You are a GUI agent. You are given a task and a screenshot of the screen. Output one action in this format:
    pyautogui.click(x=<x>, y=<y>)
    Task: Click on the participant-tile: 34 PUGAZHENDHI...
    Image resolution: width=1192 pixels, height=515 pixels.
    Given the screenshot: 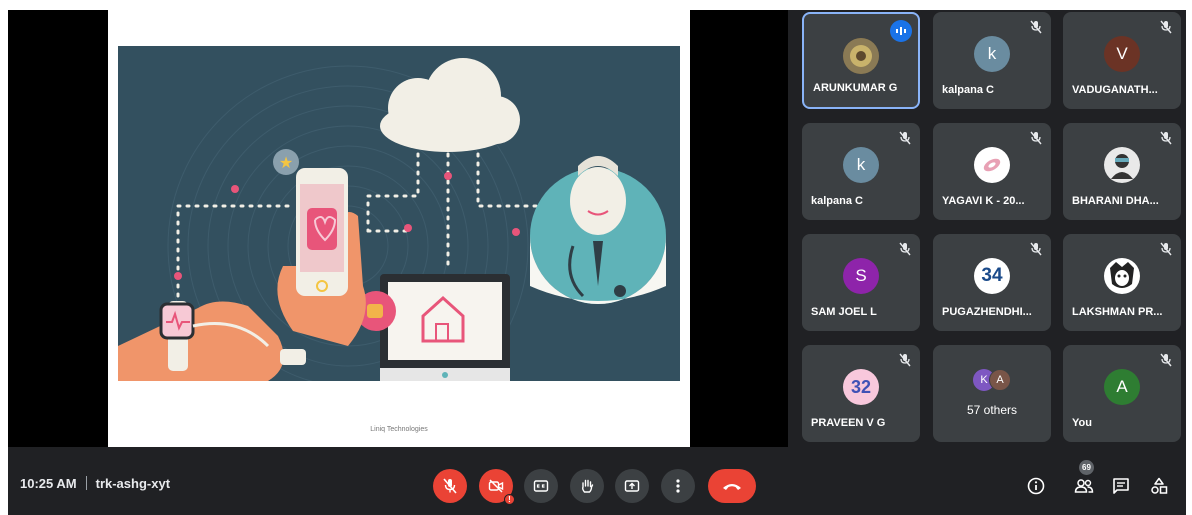 What is the action you would take?
    pyautogui.click(x=992, y=282)
    